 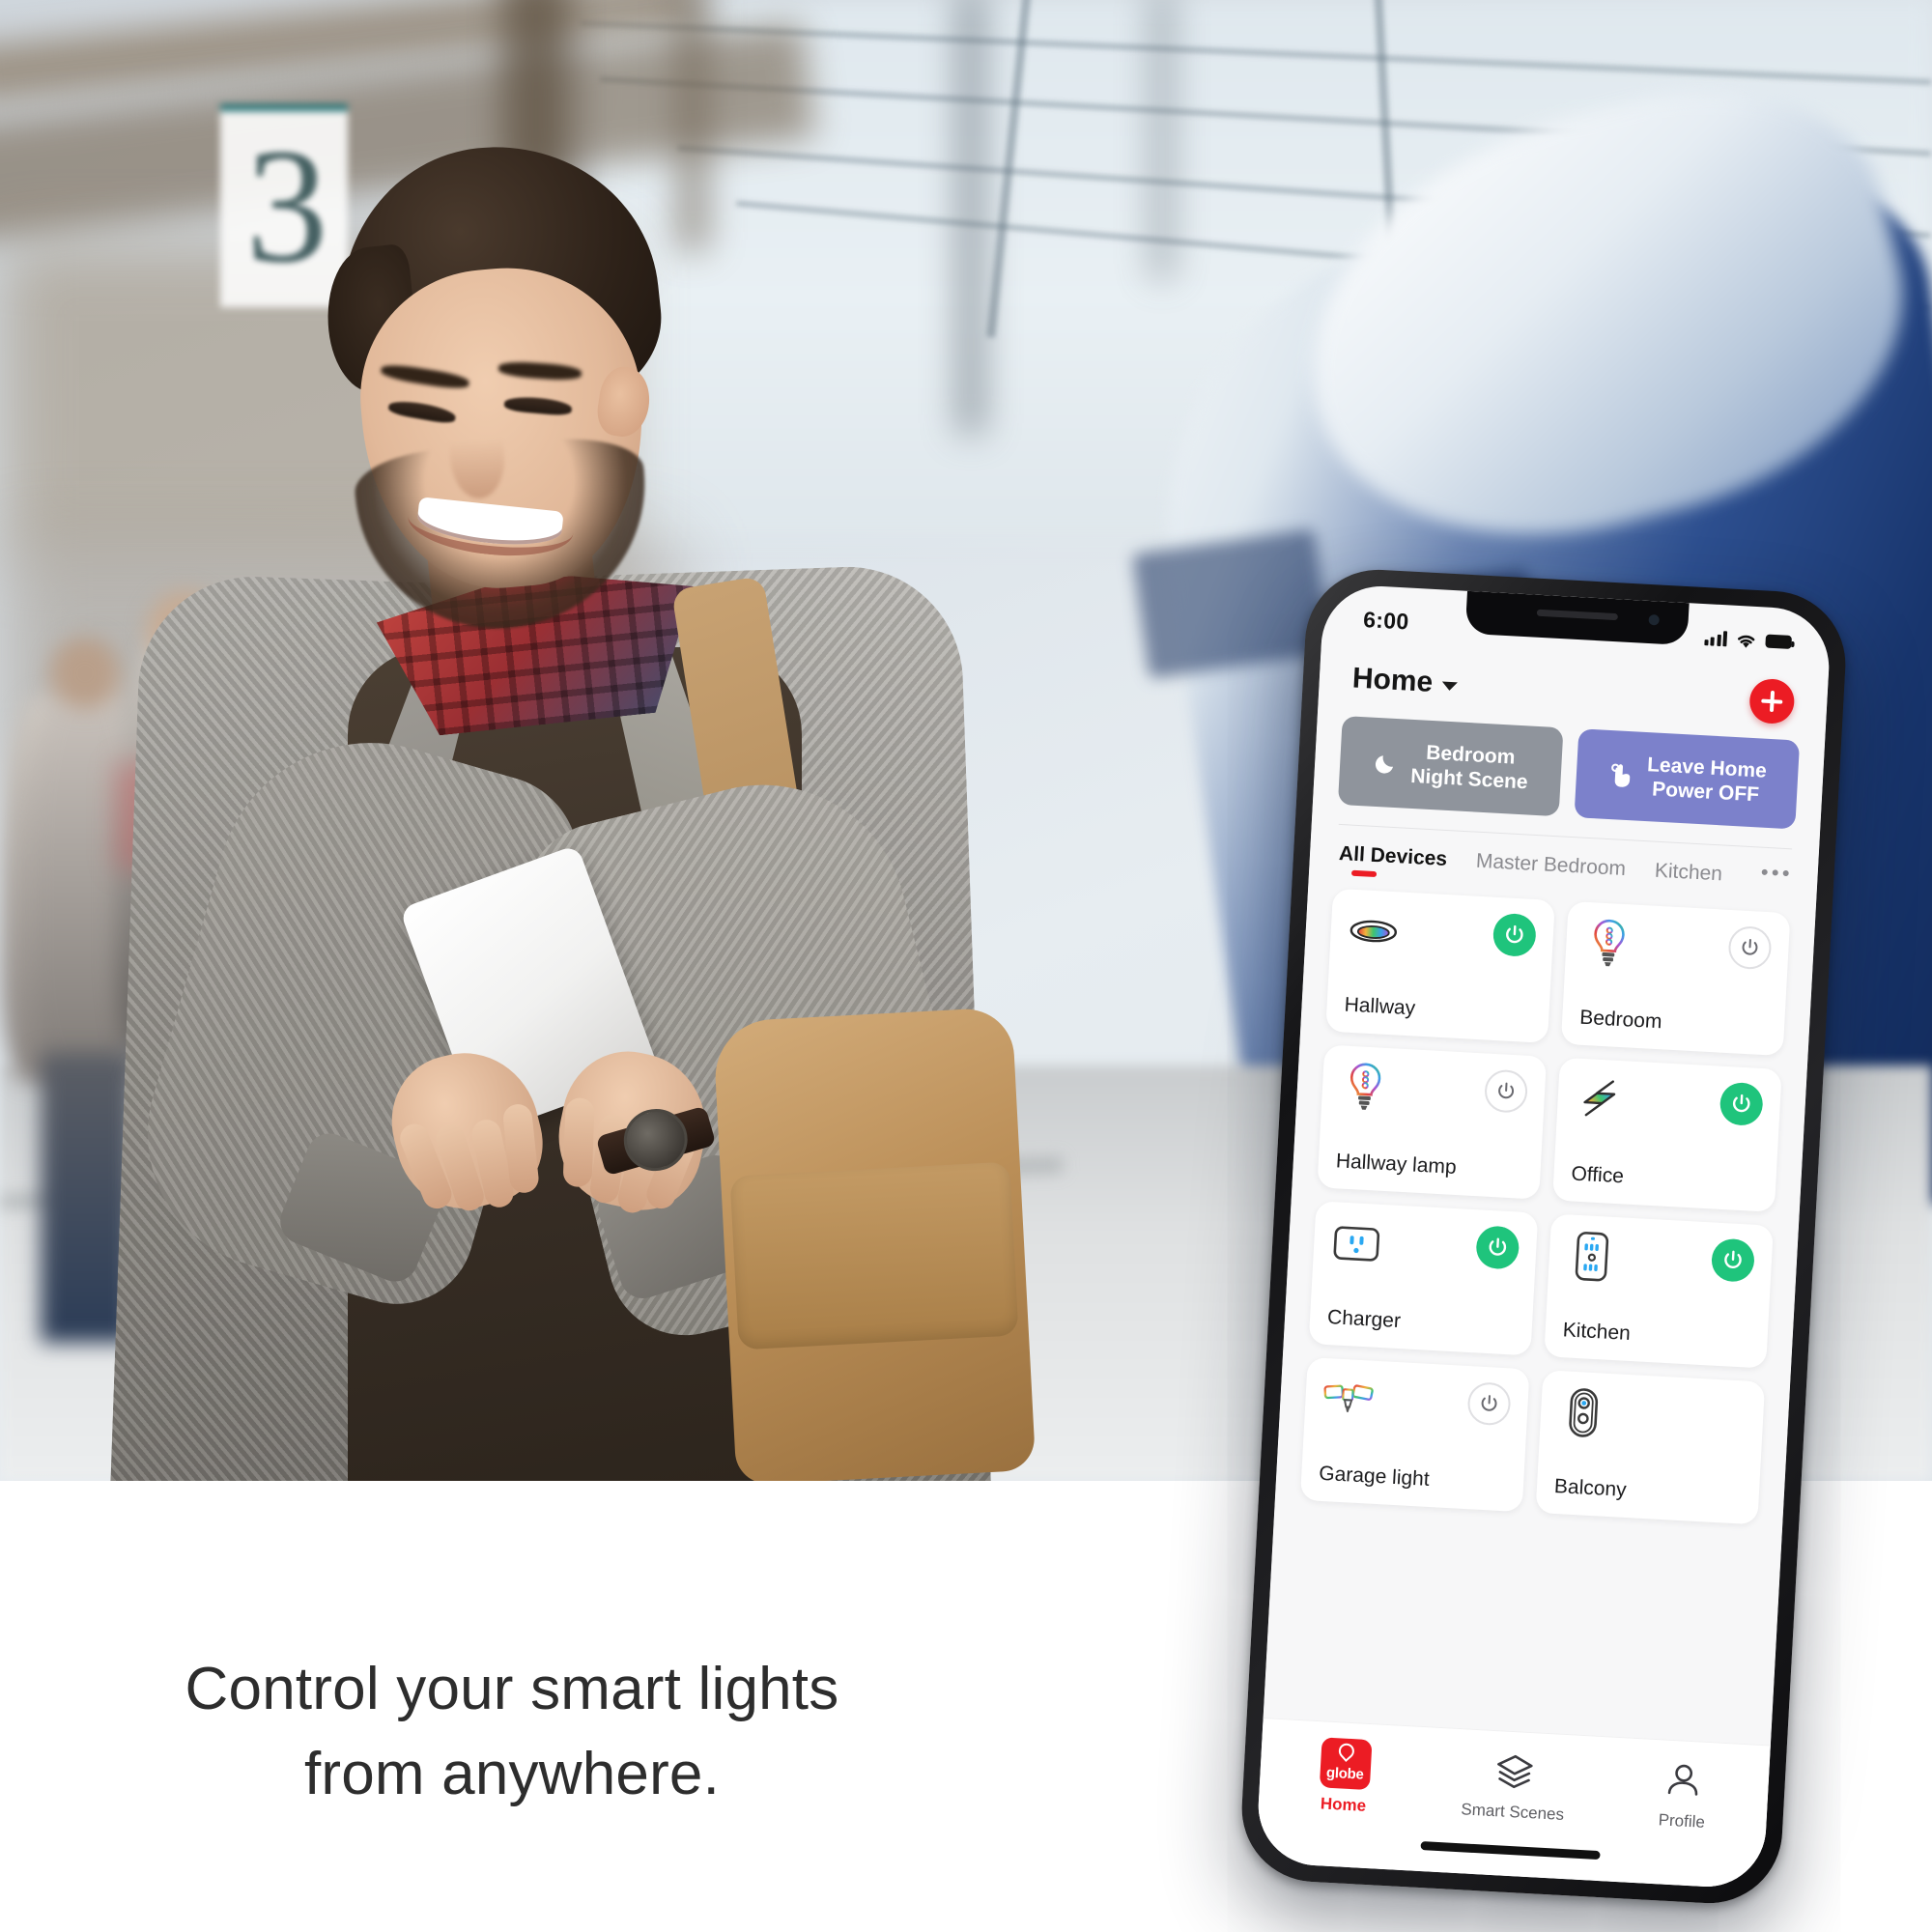 I want to click on device-card-kitchen: Kitchen, so click(x=1659, y=1291).